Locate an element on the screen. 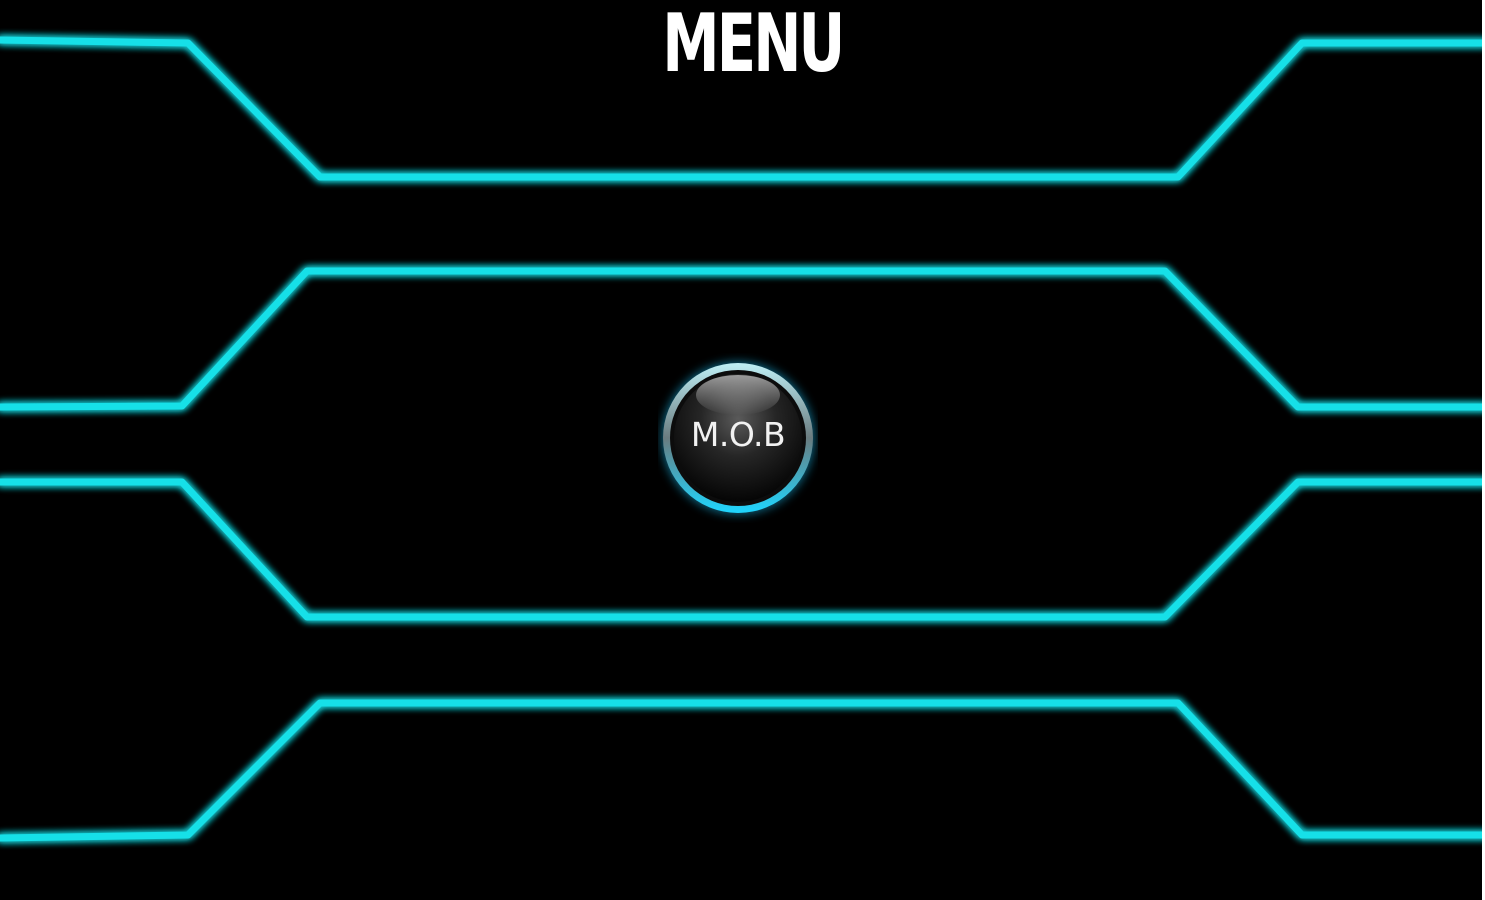  mob-button: M.O.B is located at coordinates (738, 438).